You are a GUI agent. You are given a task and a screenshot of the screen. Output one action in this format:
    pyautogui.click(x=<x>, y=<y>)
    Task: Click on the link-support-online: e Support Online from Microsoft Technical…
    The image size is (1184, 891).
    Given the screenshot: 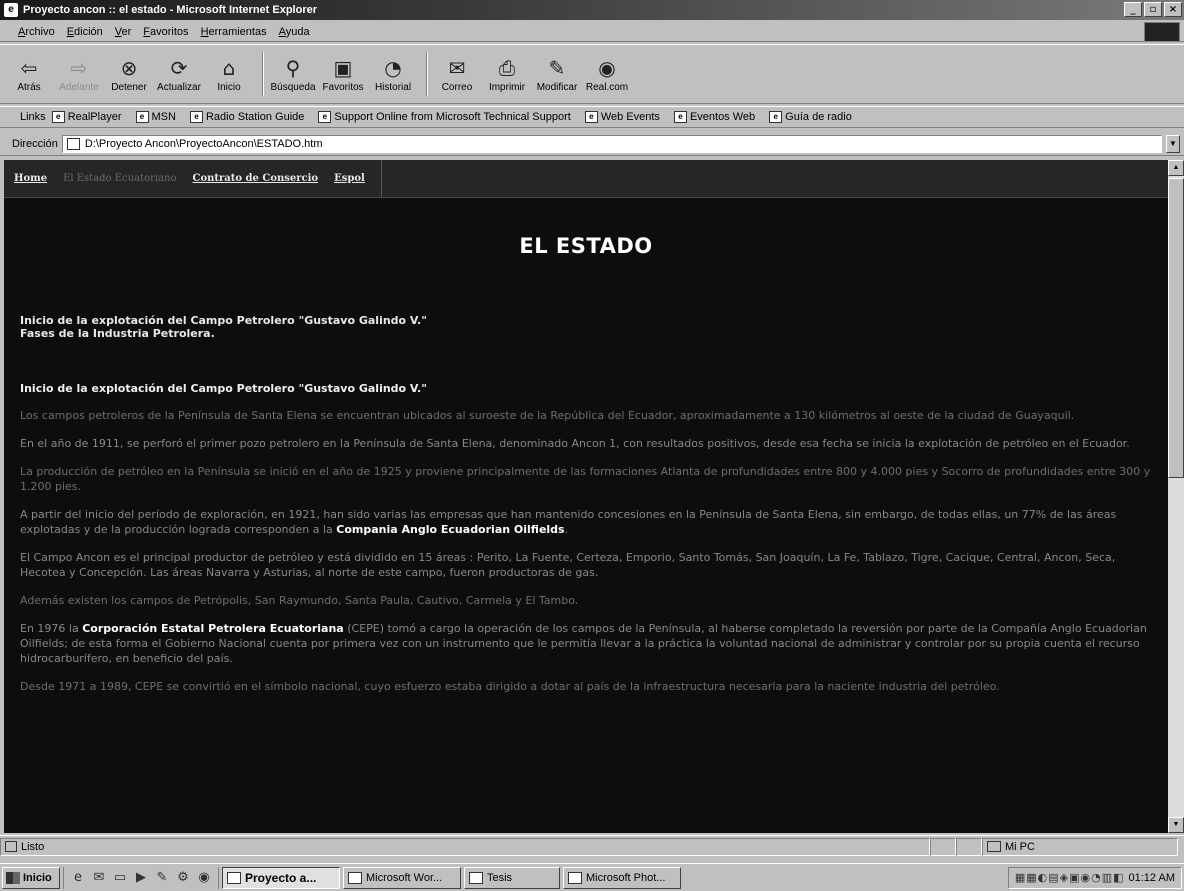 What is the action you would take?
    pyautogui.click(x=444, y=117)
    